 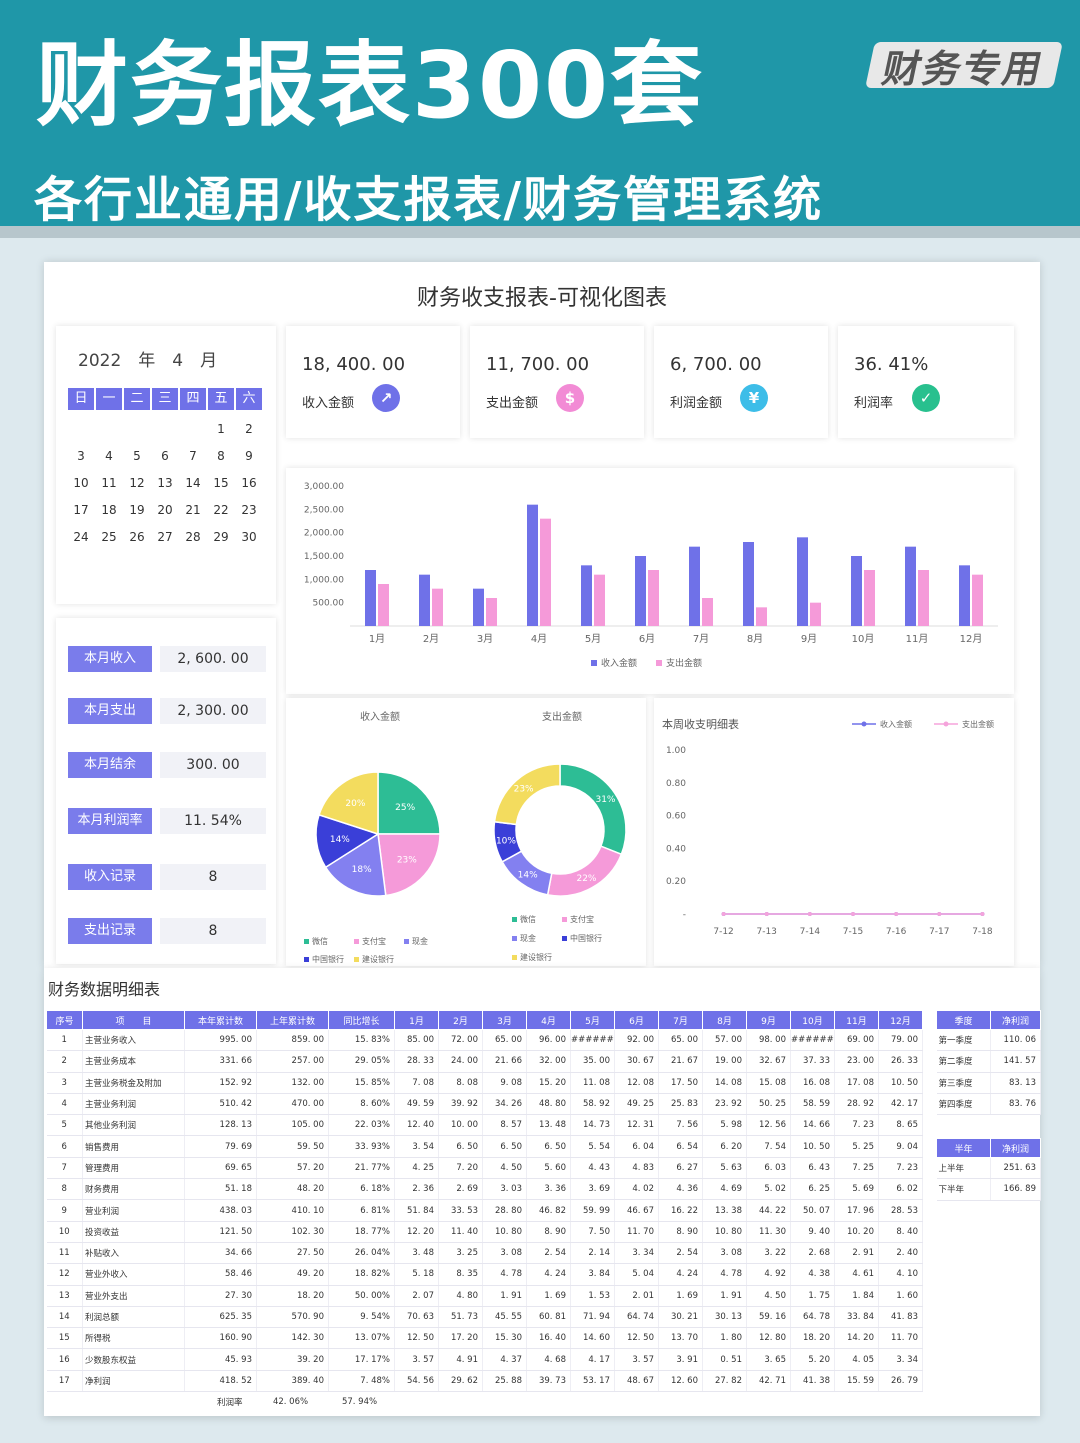 I want to click on calendar-day: 5, so click(x=137, y=456).